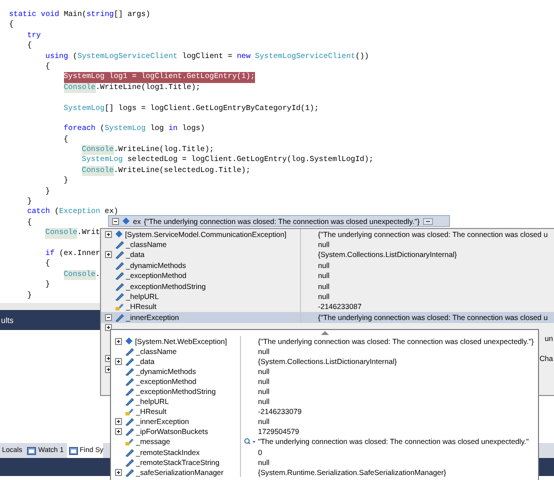 The height and width of the screenshot is (480, 554). What do you see at coordinates (129, 341) in the screenshot?
I see `diamond-icon` at bounding box center [129, 341].